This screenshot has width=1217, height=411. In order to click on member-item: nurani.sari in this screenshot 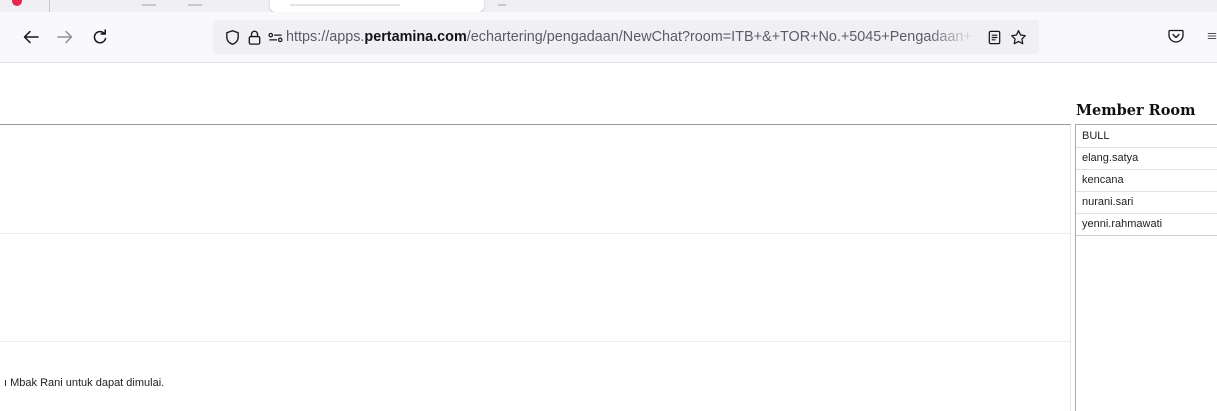, I will do `click(1146, 203)`.